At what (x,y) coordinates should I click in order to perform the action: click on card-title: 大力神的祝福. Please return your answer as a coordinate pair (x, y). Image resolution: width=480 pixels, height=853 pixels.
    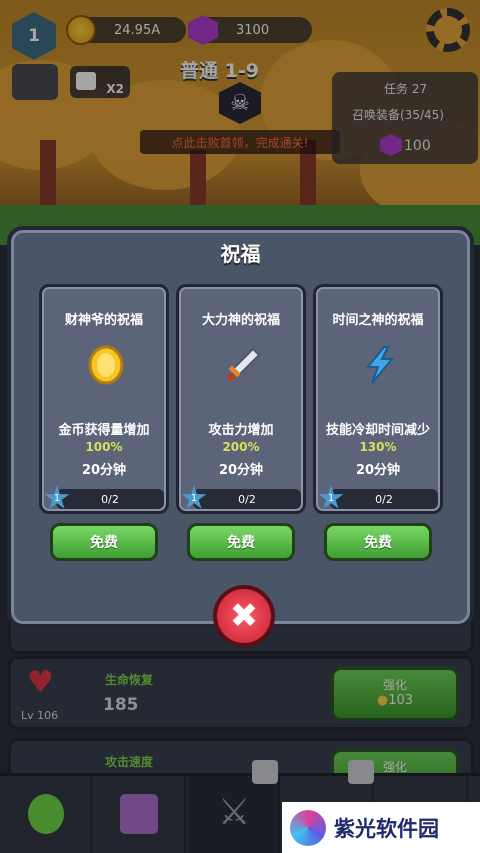
    Looking at the image, I should click on (240, 320).